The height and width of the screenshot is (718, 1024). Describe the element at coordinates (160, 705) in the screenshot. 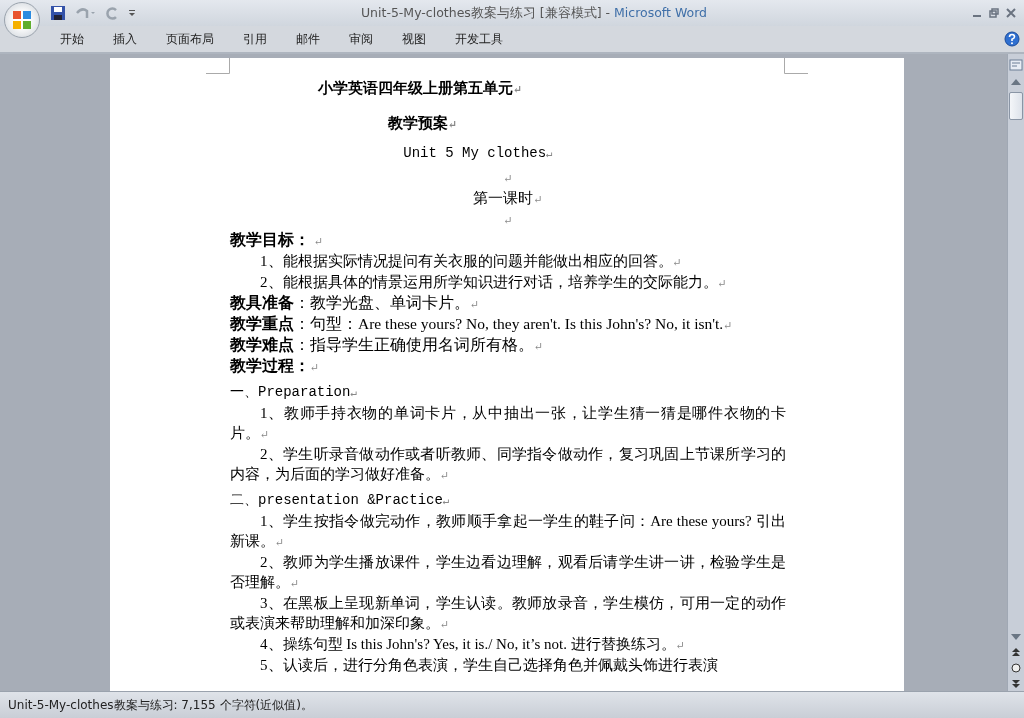

I see `status-text: Unit-5-My-clothes教案与练习: 7,155 个字符(近似值)。` at that location.